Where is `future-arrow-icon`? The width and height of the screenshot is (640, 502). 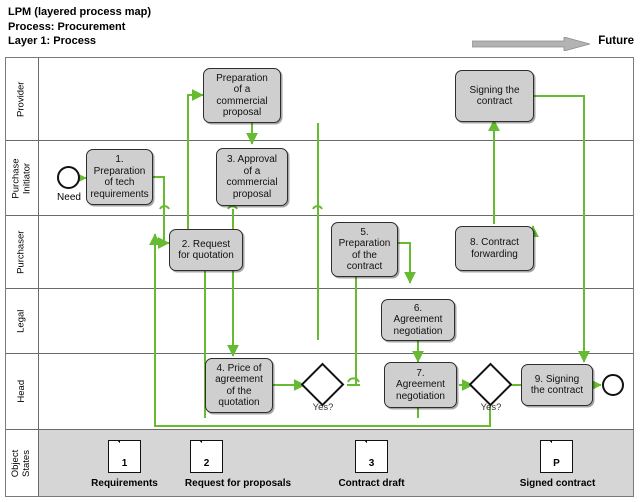 future-arrow-icon is located at coordinates (531, 44).